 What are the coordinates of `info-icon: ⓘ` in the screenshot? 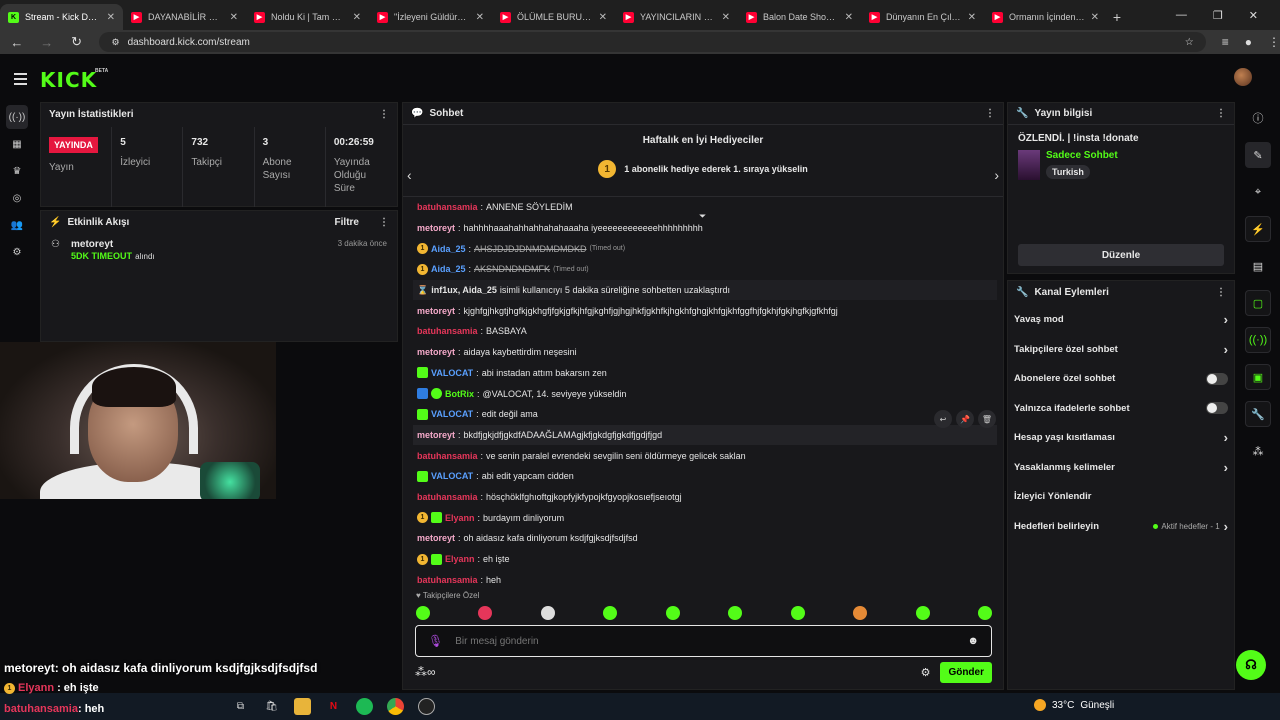 It's located at (1258, 118).